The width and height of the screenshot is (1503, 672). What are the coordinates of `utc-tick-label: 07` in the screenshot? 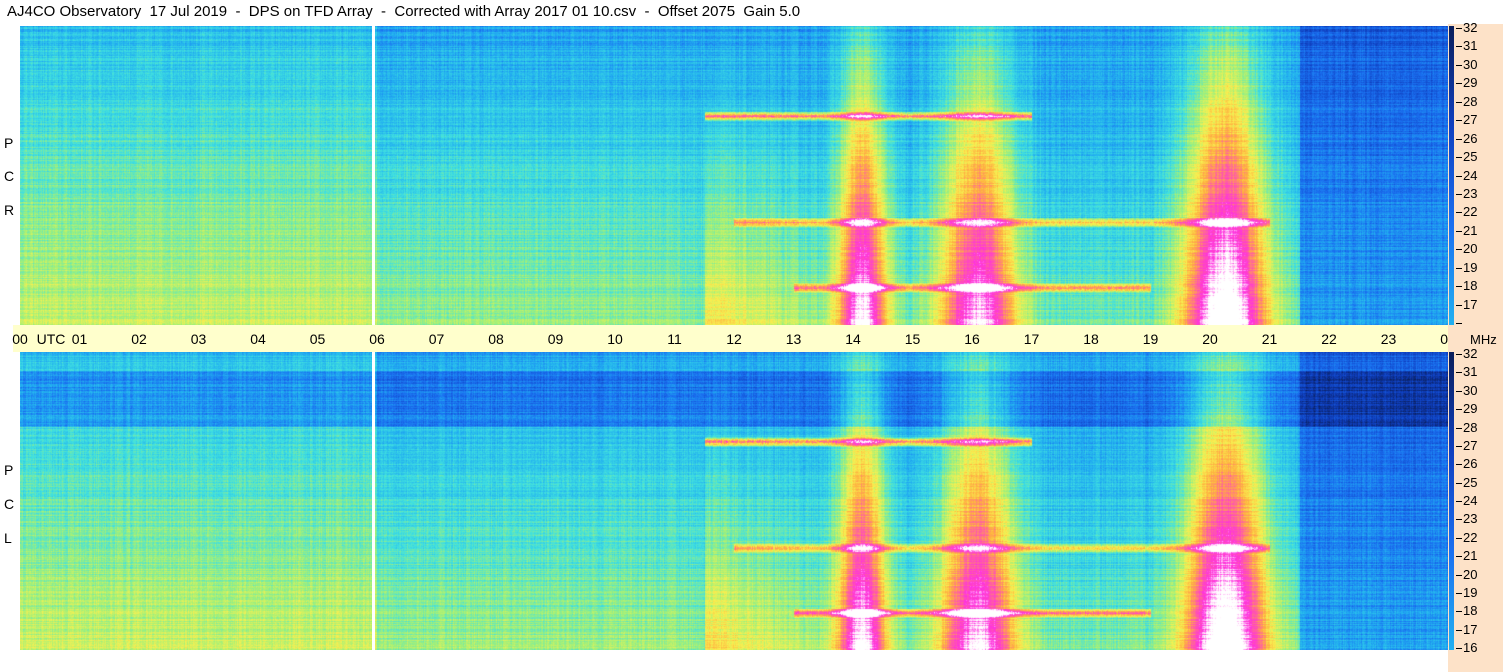 It's located at (436, 339).